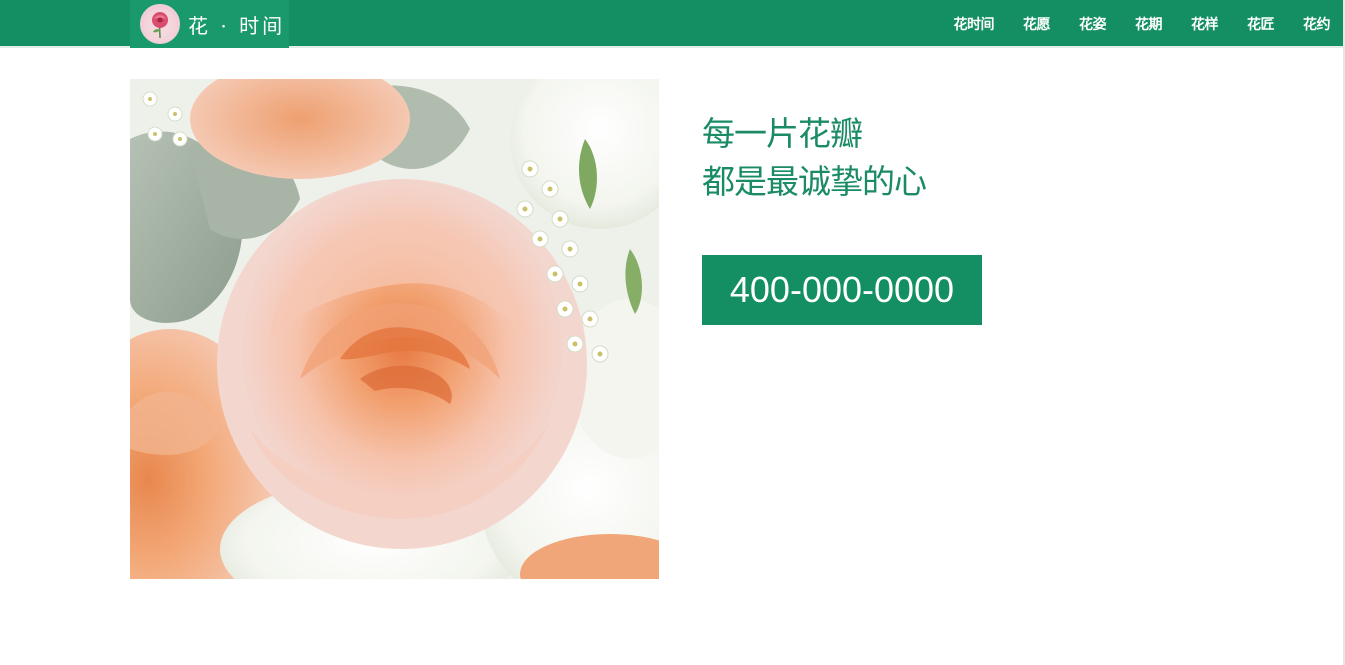  Describe the element at coordinates (974, 24) in the screenshot. I see `nav-item-flower-time: 花时间` at that location.